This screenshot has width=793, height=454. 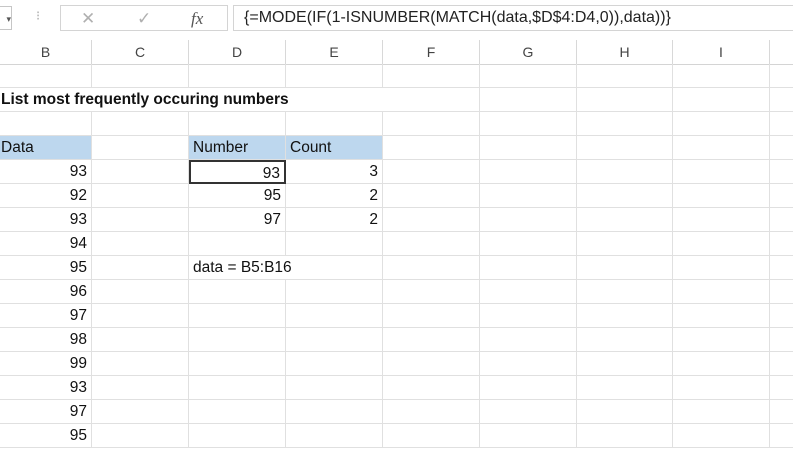 I want to click on data-cell: 98, so click(x=46, y=340).